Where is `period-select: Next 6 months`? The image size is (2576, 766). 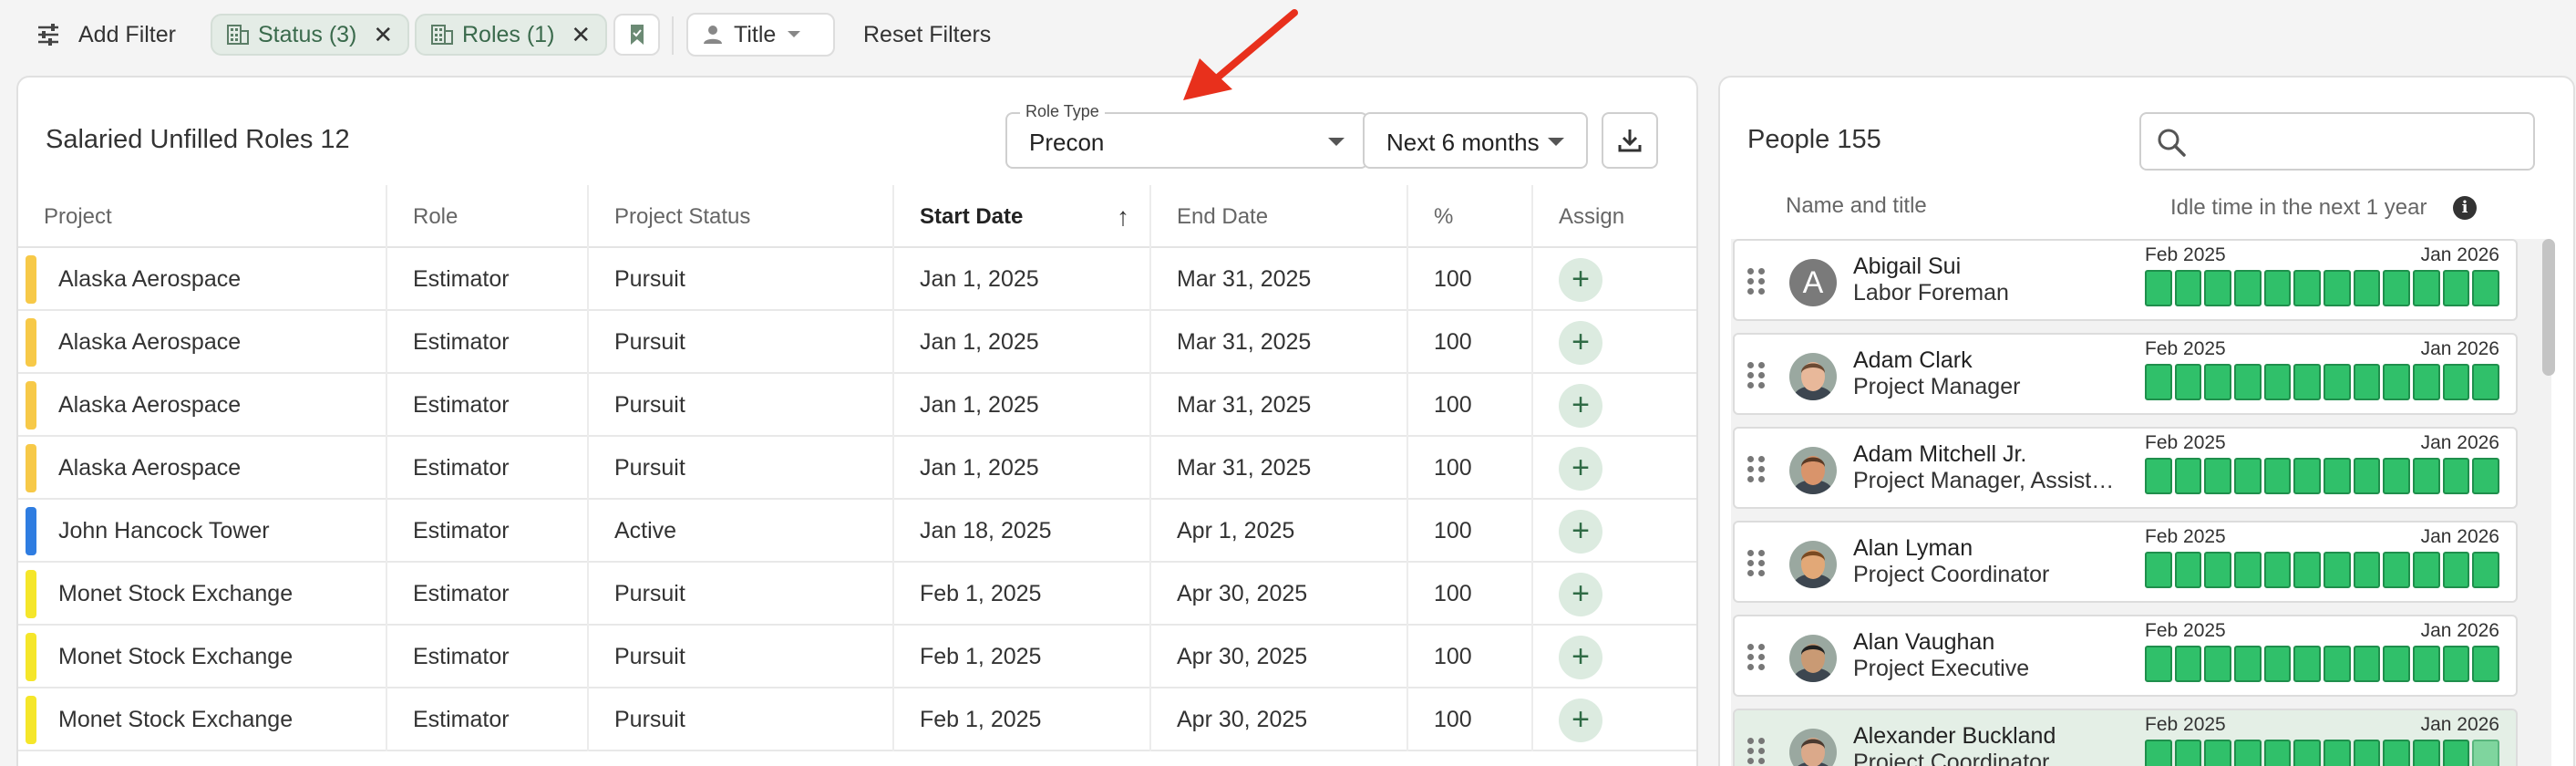 period-select: Next 6 months is located at coordinates (1475, 140).